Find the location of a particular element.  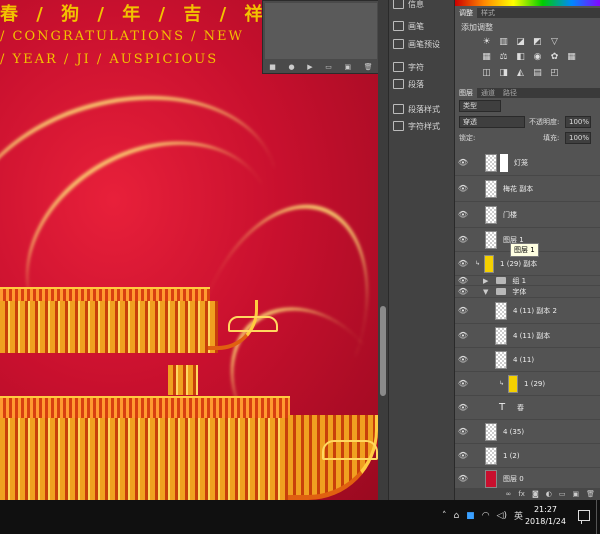

color-balance-icon: ⚖ is located at coordinates (503, 57).